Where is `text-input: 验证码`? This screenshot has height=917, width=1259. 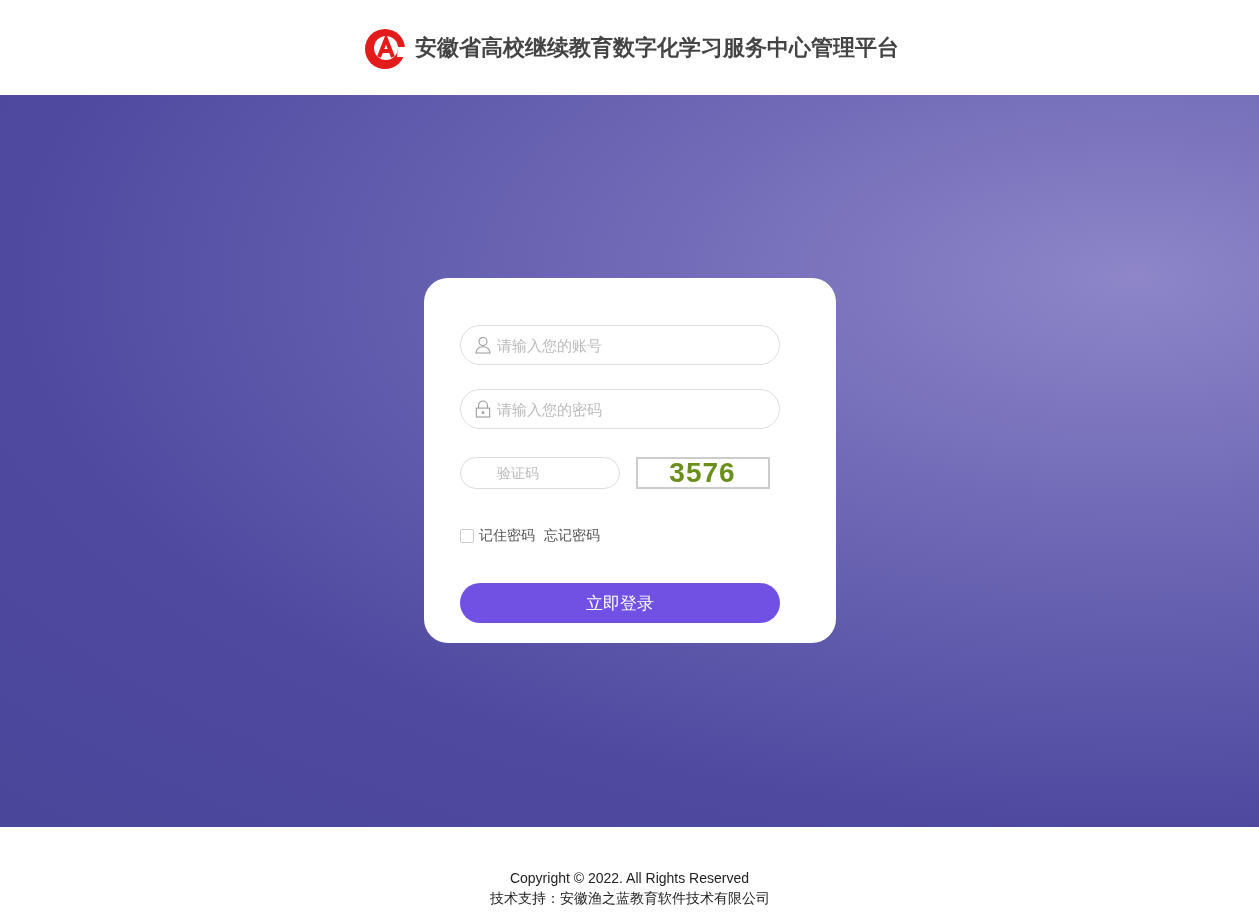
text-input: 验证码 is located at coordinates (549, 473).